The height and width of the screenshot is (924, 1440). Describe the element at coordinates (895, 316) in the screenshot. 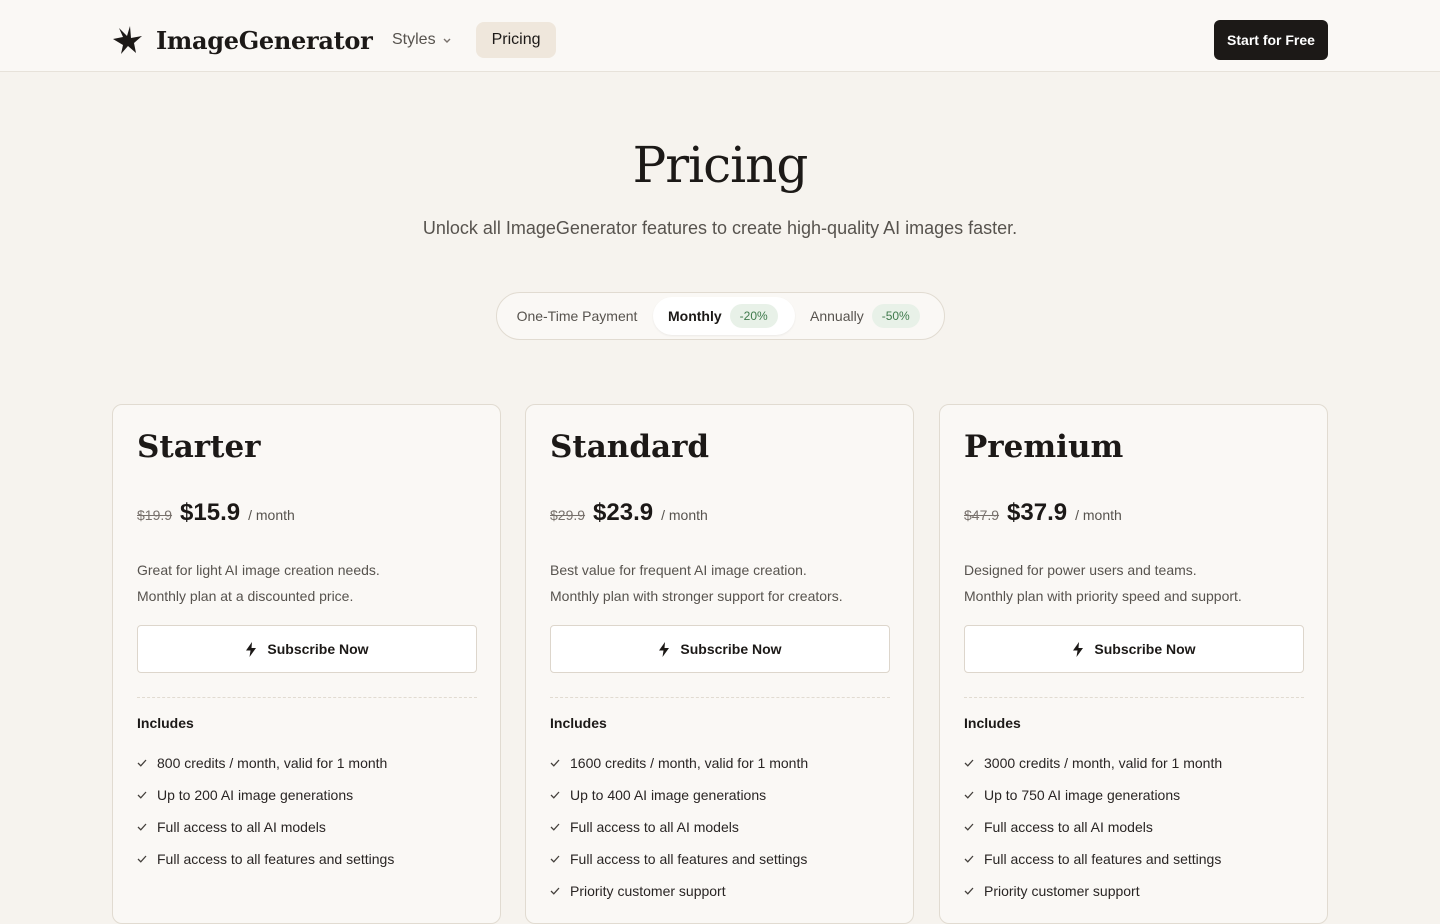

I see `discount-badge: -50%` at that location.